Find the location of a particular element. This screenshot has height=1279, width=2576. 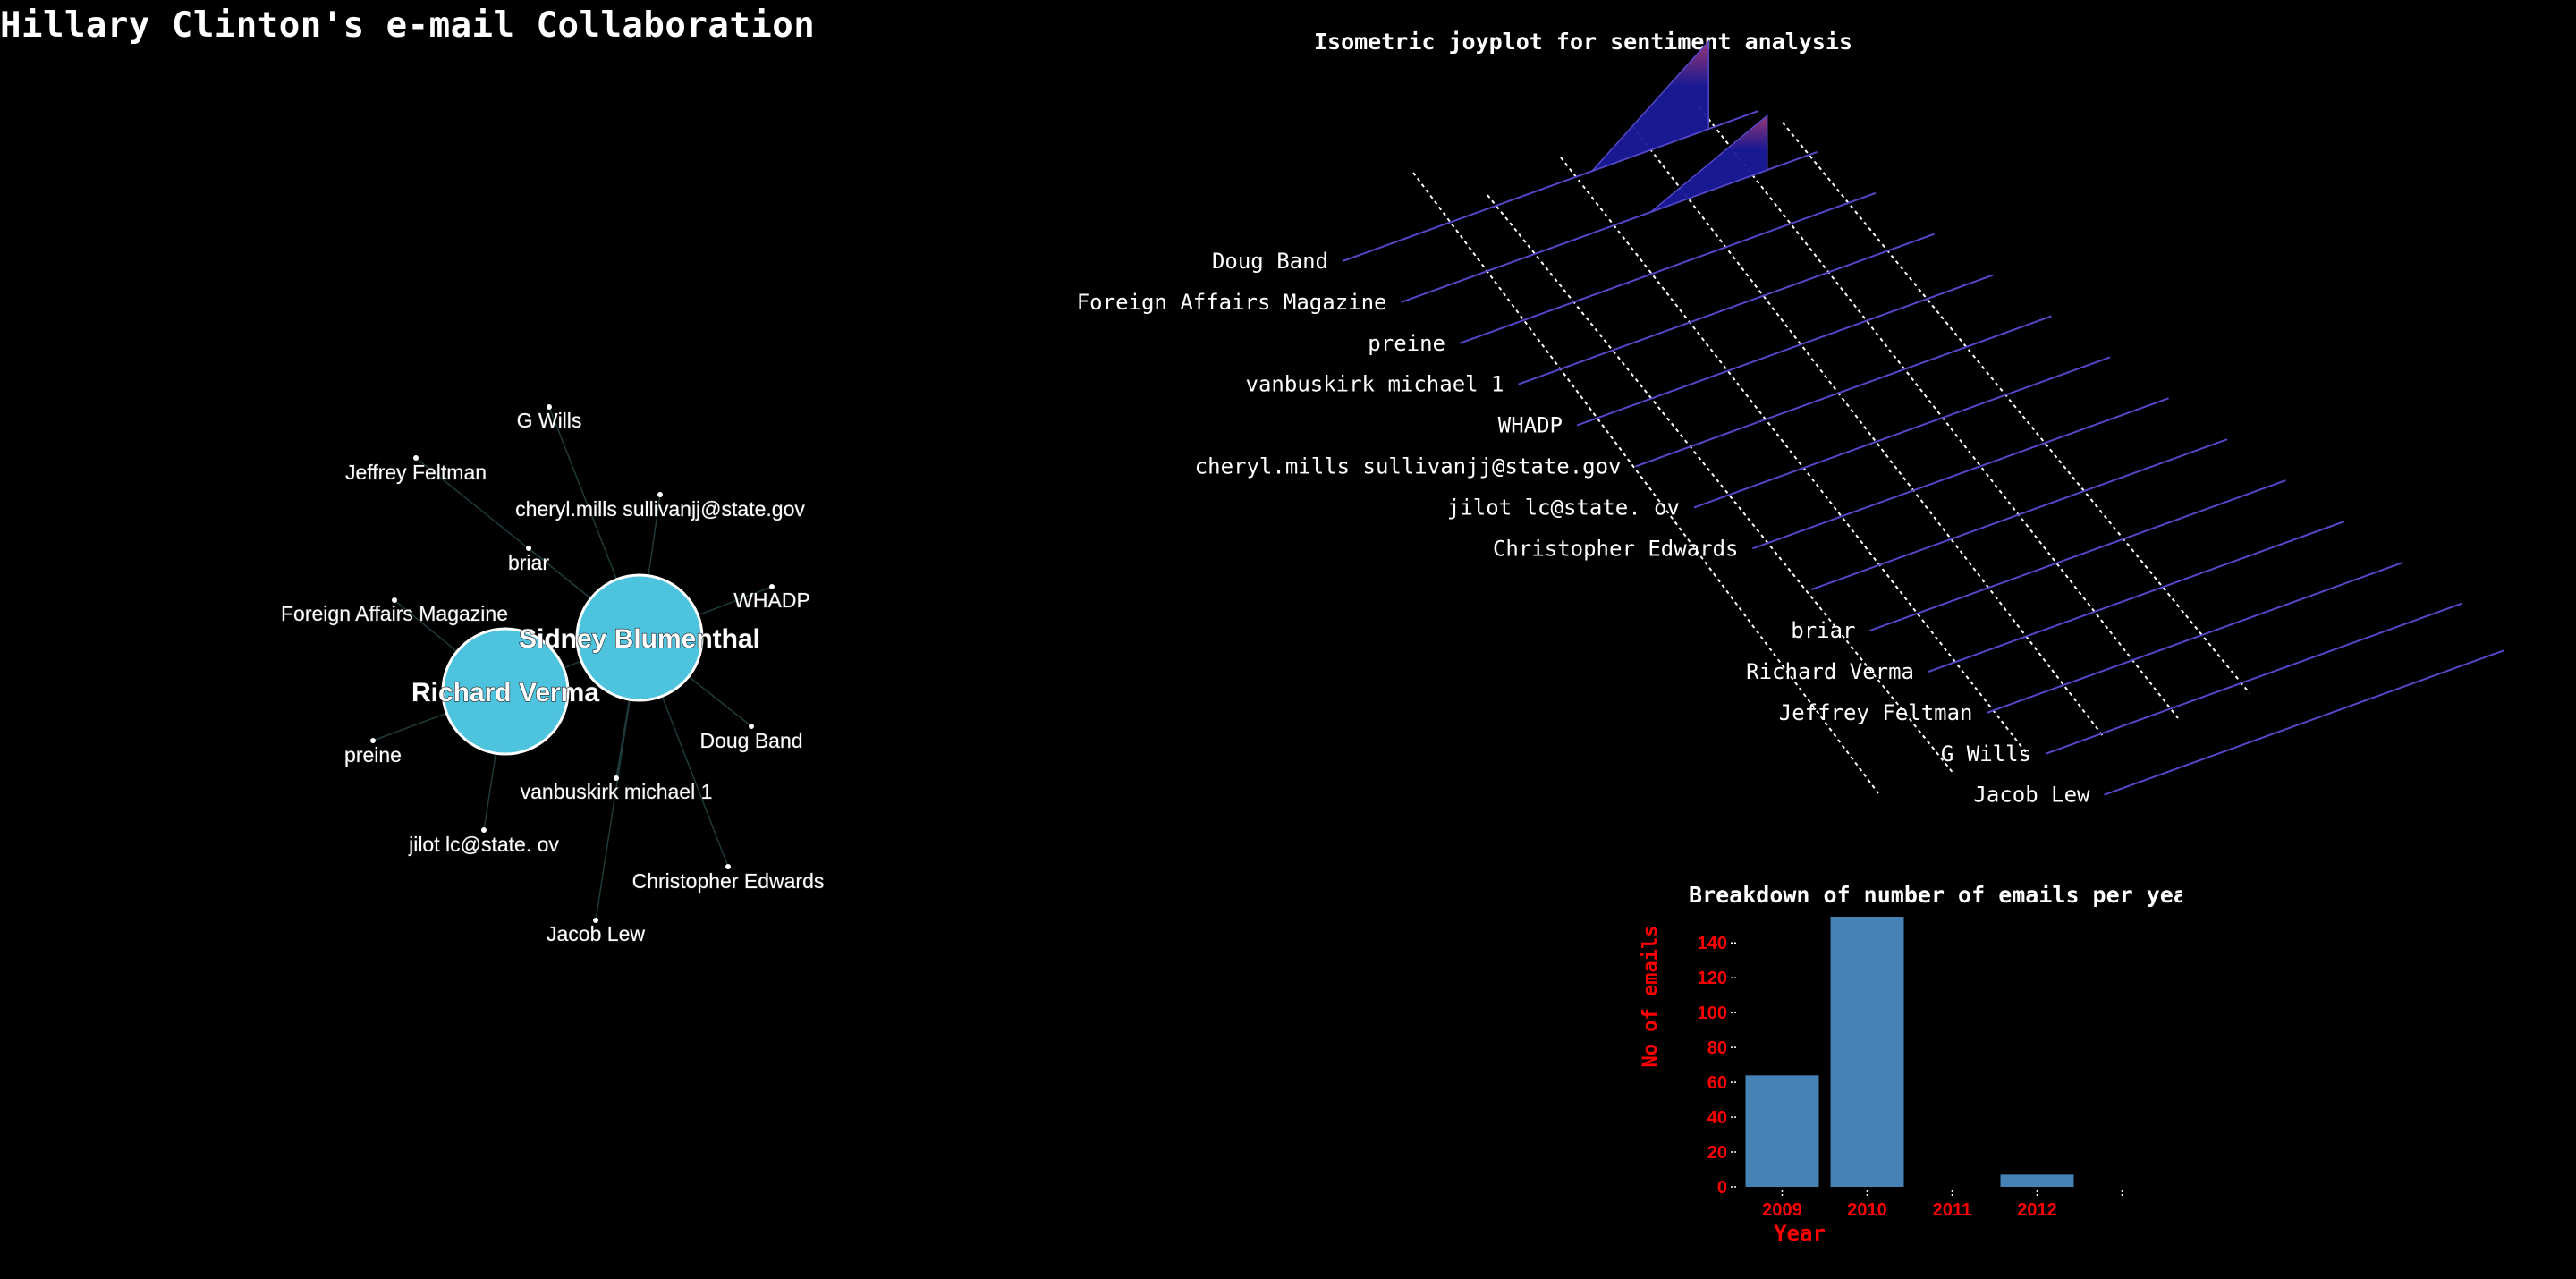

x-tick-label: 2011 is located at coordinates (1952, 1210).